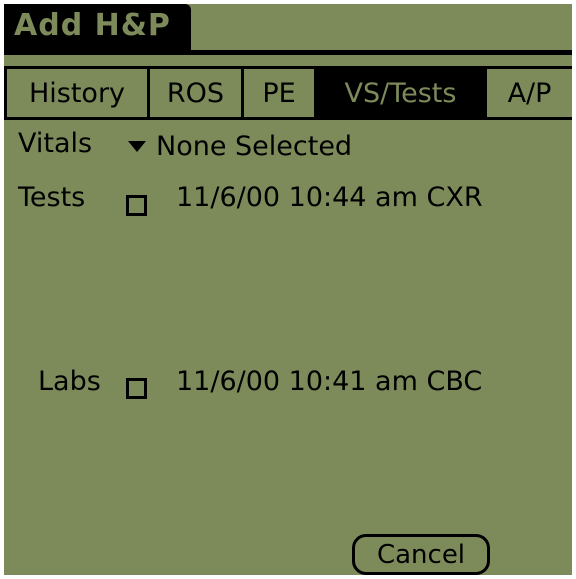  I want to click on tab-vs-tests: VS/Tests, so click(402, 93).